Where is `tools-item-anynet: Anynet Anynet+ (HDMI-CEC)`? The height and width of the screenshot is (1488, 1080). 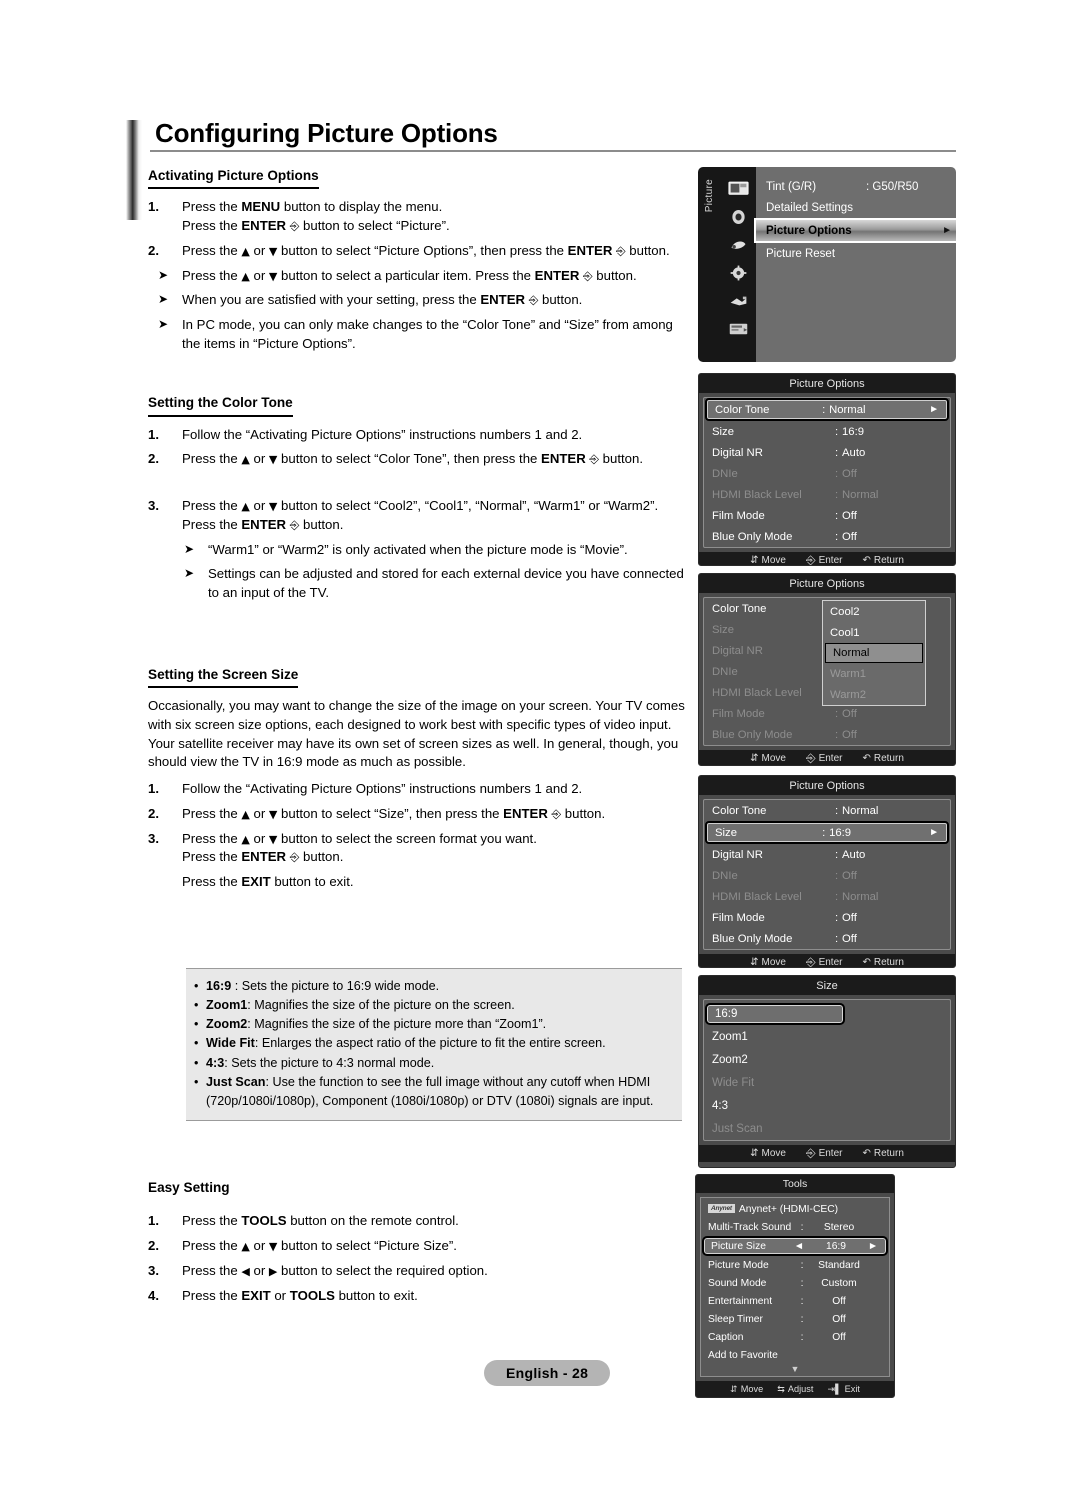
tools-item-anynet: Anynet Anynet+ (HDMI-CEC) is located at coordinates (795, 1209).